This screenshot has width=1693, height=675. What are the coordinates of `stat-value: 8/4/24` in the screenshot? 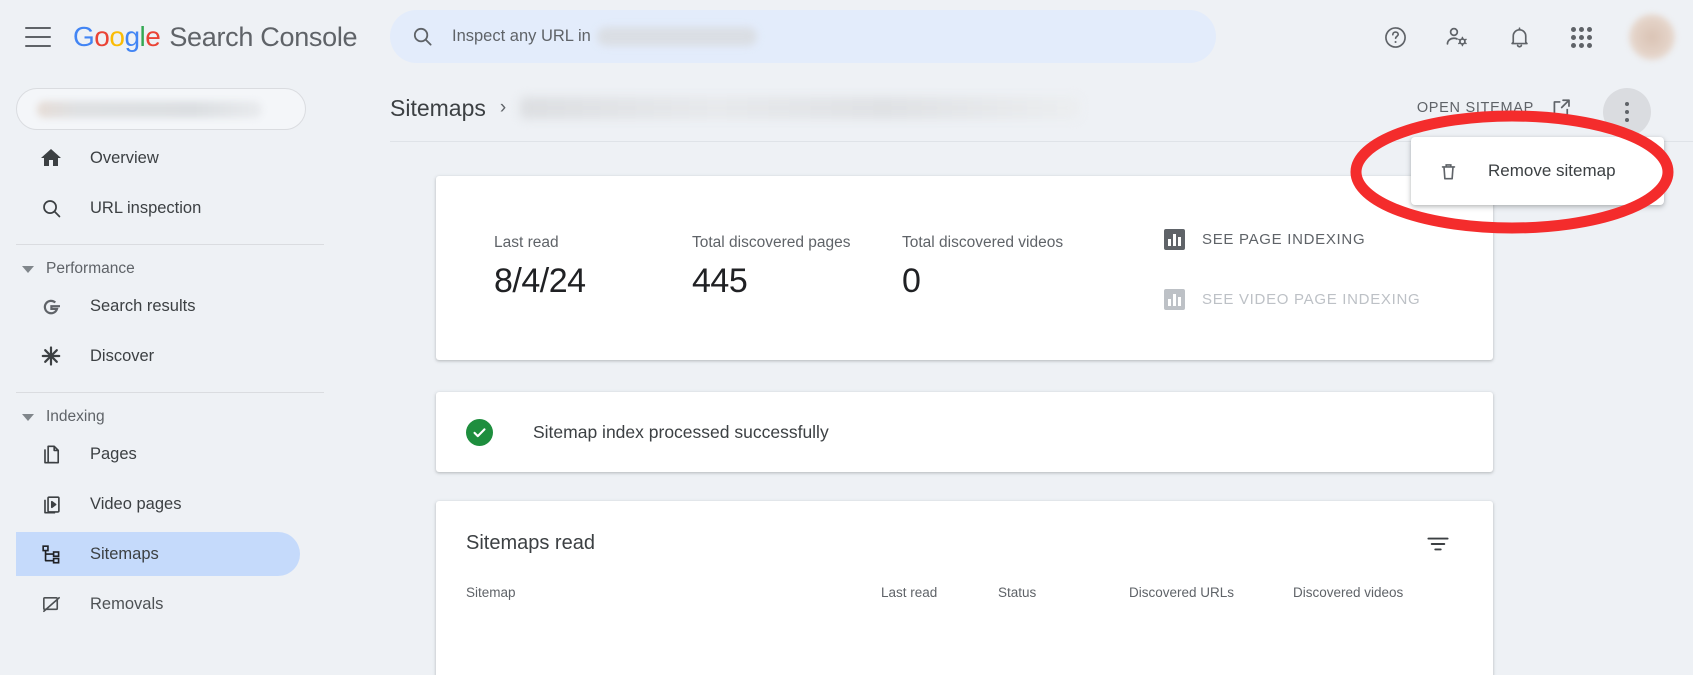 It's located at (540, 281).